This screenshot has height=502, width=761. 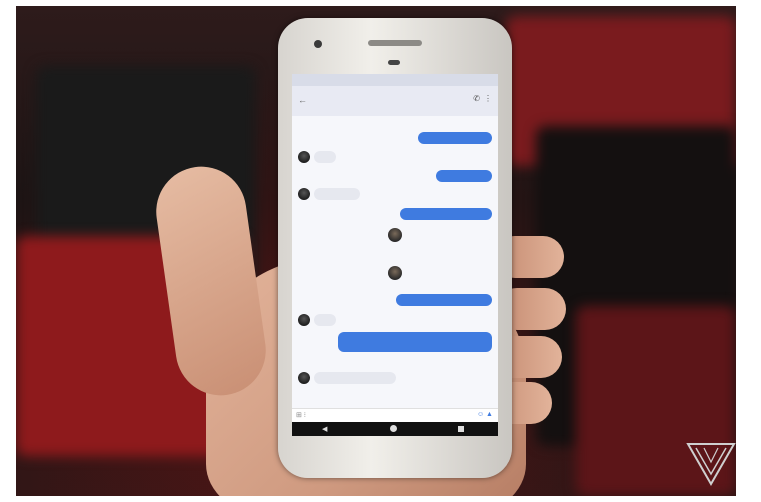 What do you see at coordinates (395, 101) in the screenshot?
I see `conversation-app-bar: ← ✆ ⋮` at bounding box center [395, 101].